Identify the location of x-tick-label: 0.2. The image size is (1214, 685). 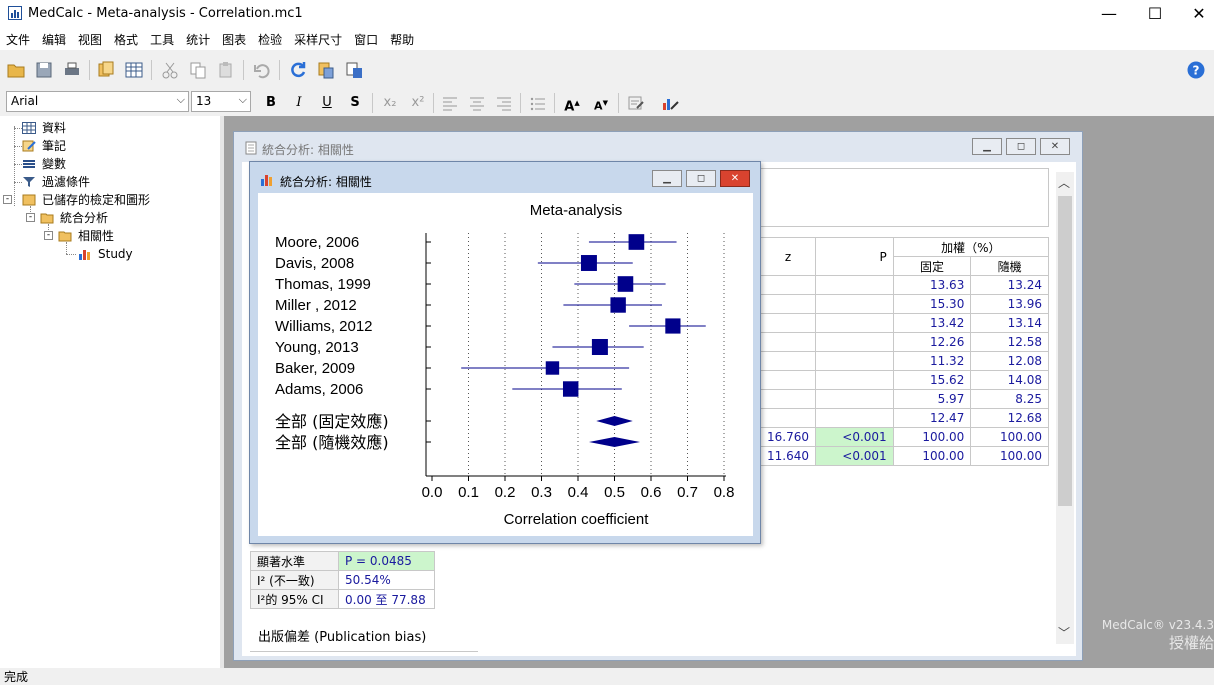
(505, 492).